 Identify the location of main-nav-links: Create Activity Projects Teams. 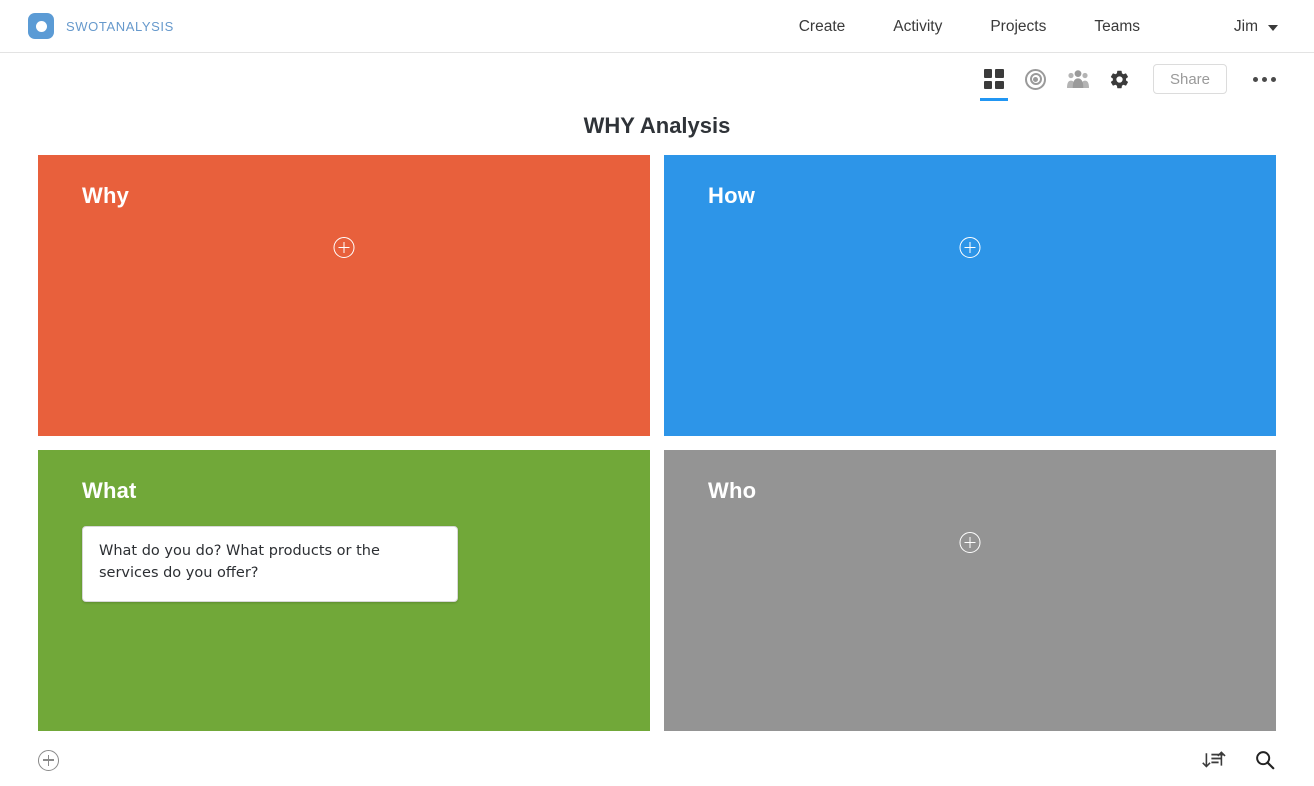
(969, 26).